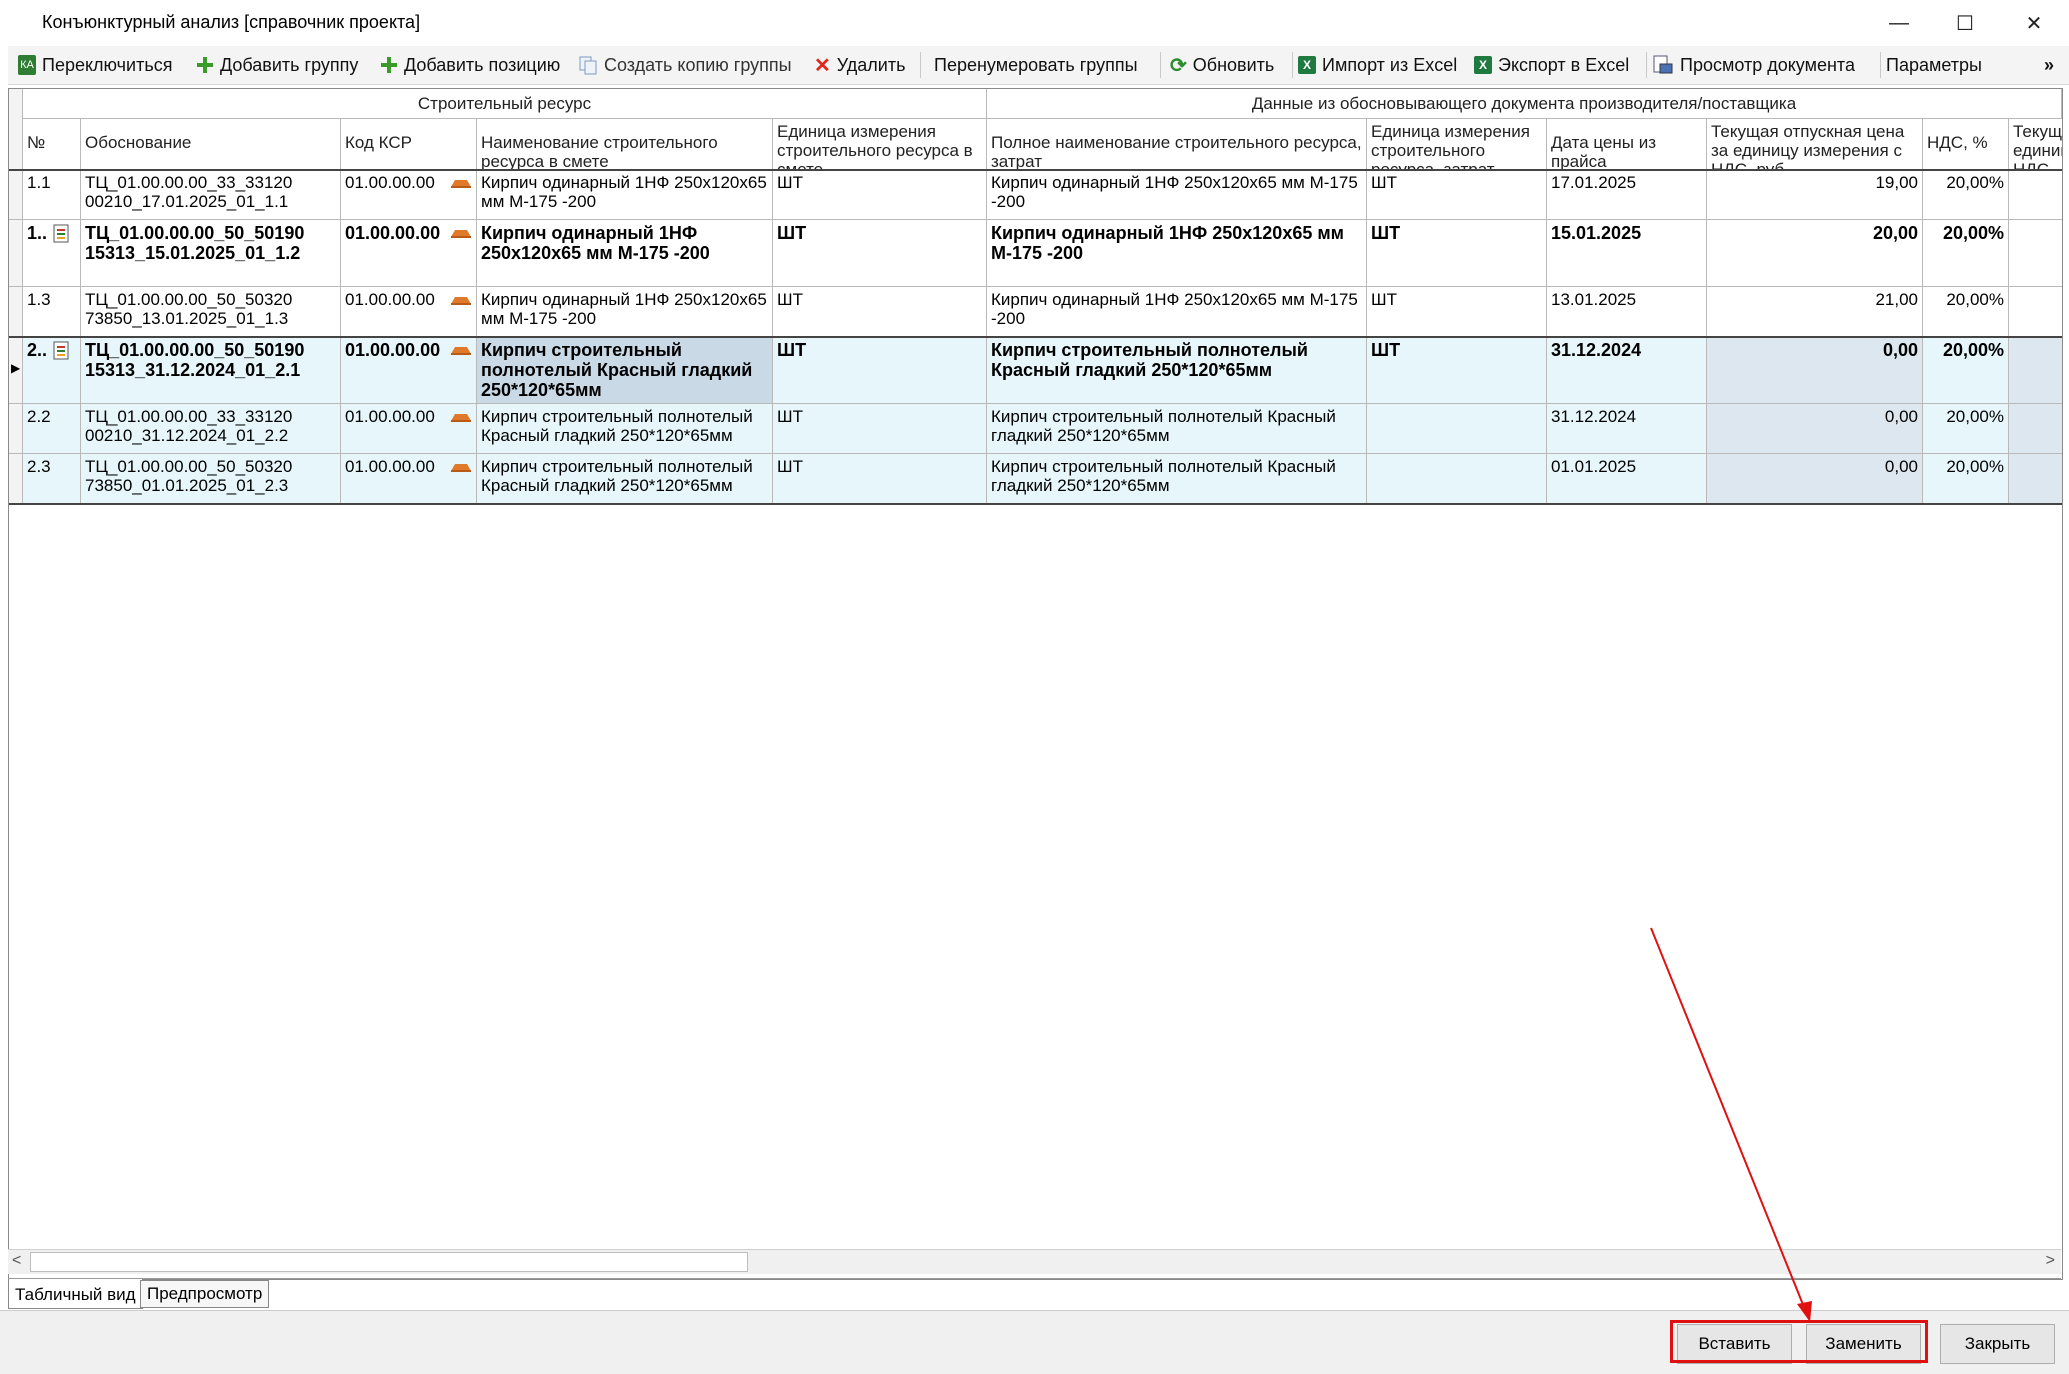  Describe the element at coordinates (389, 1262) in the screenshot. I see `scroll-thumb` at that location.